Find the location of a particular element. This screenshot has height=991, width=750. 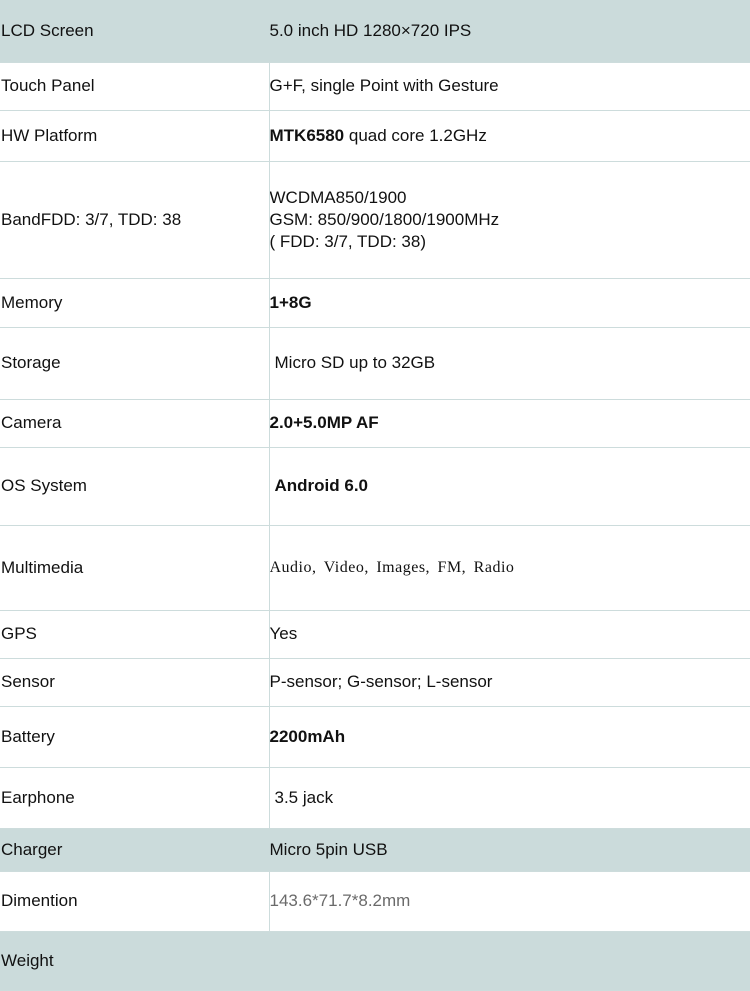

spec-value: 2.0+5.0MP AF is located at coordinates (509, 423).